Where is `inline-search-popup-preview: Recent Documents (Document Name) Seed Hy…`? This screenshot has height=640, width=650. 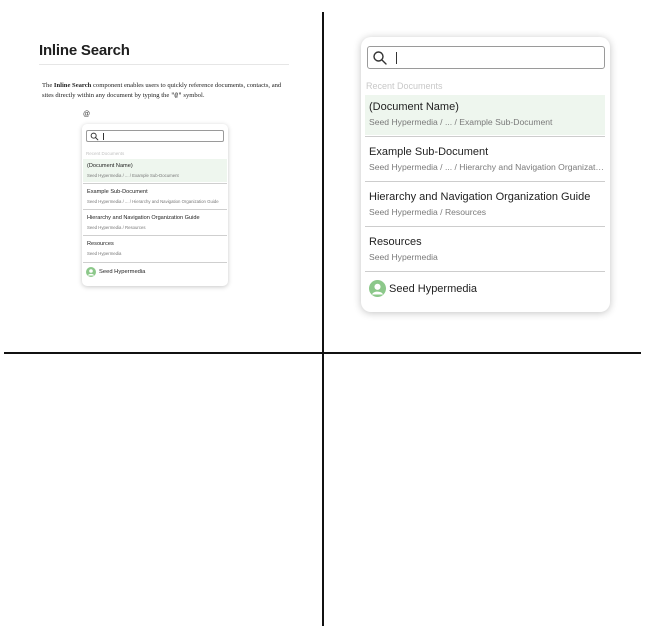
inline-search-popup-preview: Recent Documents (Document Name) Seed Hy… is located at coordinates (155, 205).